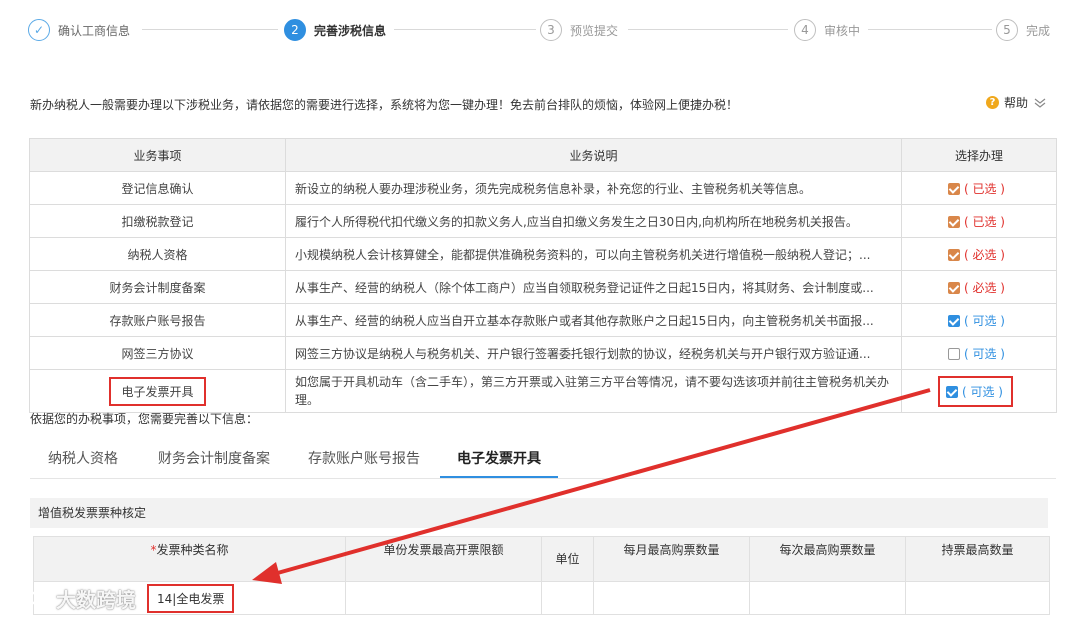 The width and height of the screenshot is (1080, 618). I want to click on step-label: 确认工商信息, so click(94, 30).